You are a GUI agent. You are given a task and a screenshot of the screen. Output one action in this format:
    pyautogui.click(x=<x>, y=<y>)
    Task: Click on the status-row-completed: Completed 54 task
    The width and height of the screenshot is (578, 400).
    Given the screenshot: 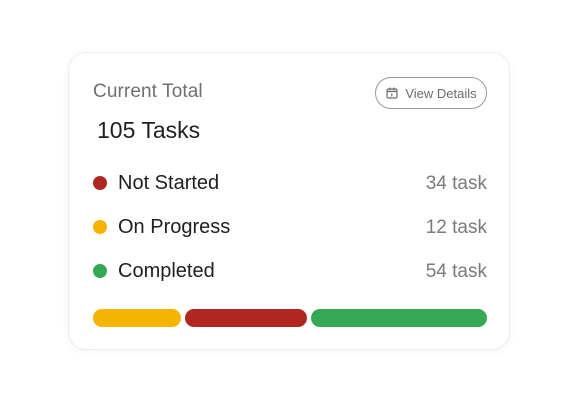 What is the action you would take?
    pyautogui.click(x=290, y=271)
    